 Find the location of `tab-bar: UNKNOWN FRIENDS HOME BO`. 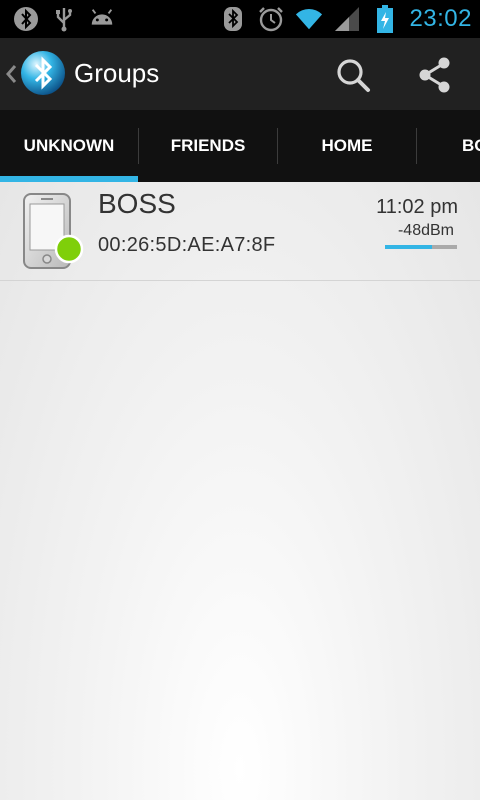

tab-bar: UNKNOWN FRIENDS HOME BO is located at coordinates (240, 146).